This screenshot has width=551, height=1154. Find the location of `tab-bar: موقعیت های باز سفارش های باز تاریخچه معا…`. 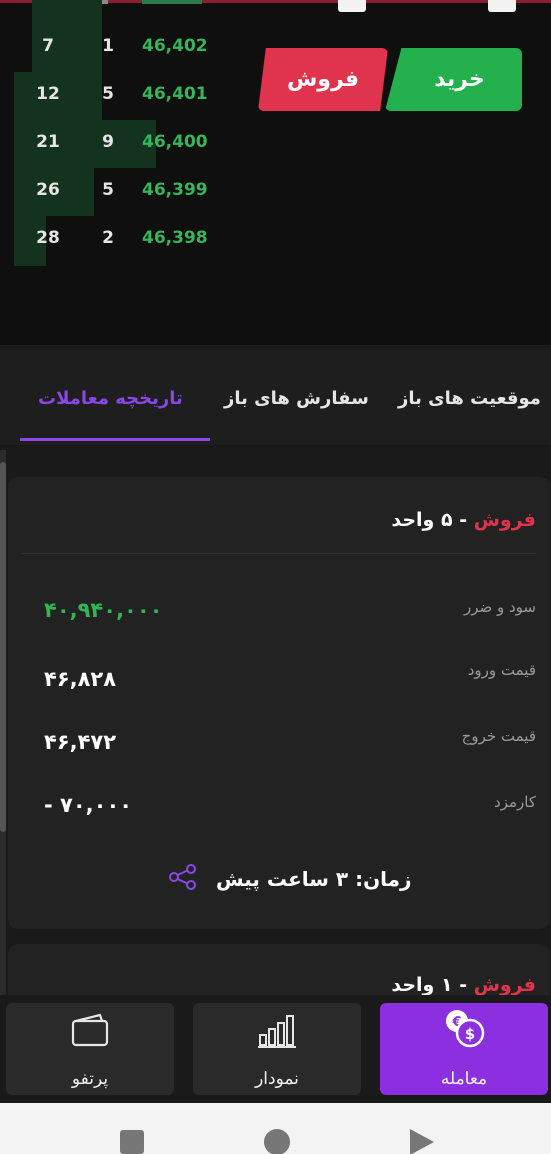

tab-bar: موقعیت های باز سفارش های باز تاریخچه معا… is located at coordinates (275, 397).